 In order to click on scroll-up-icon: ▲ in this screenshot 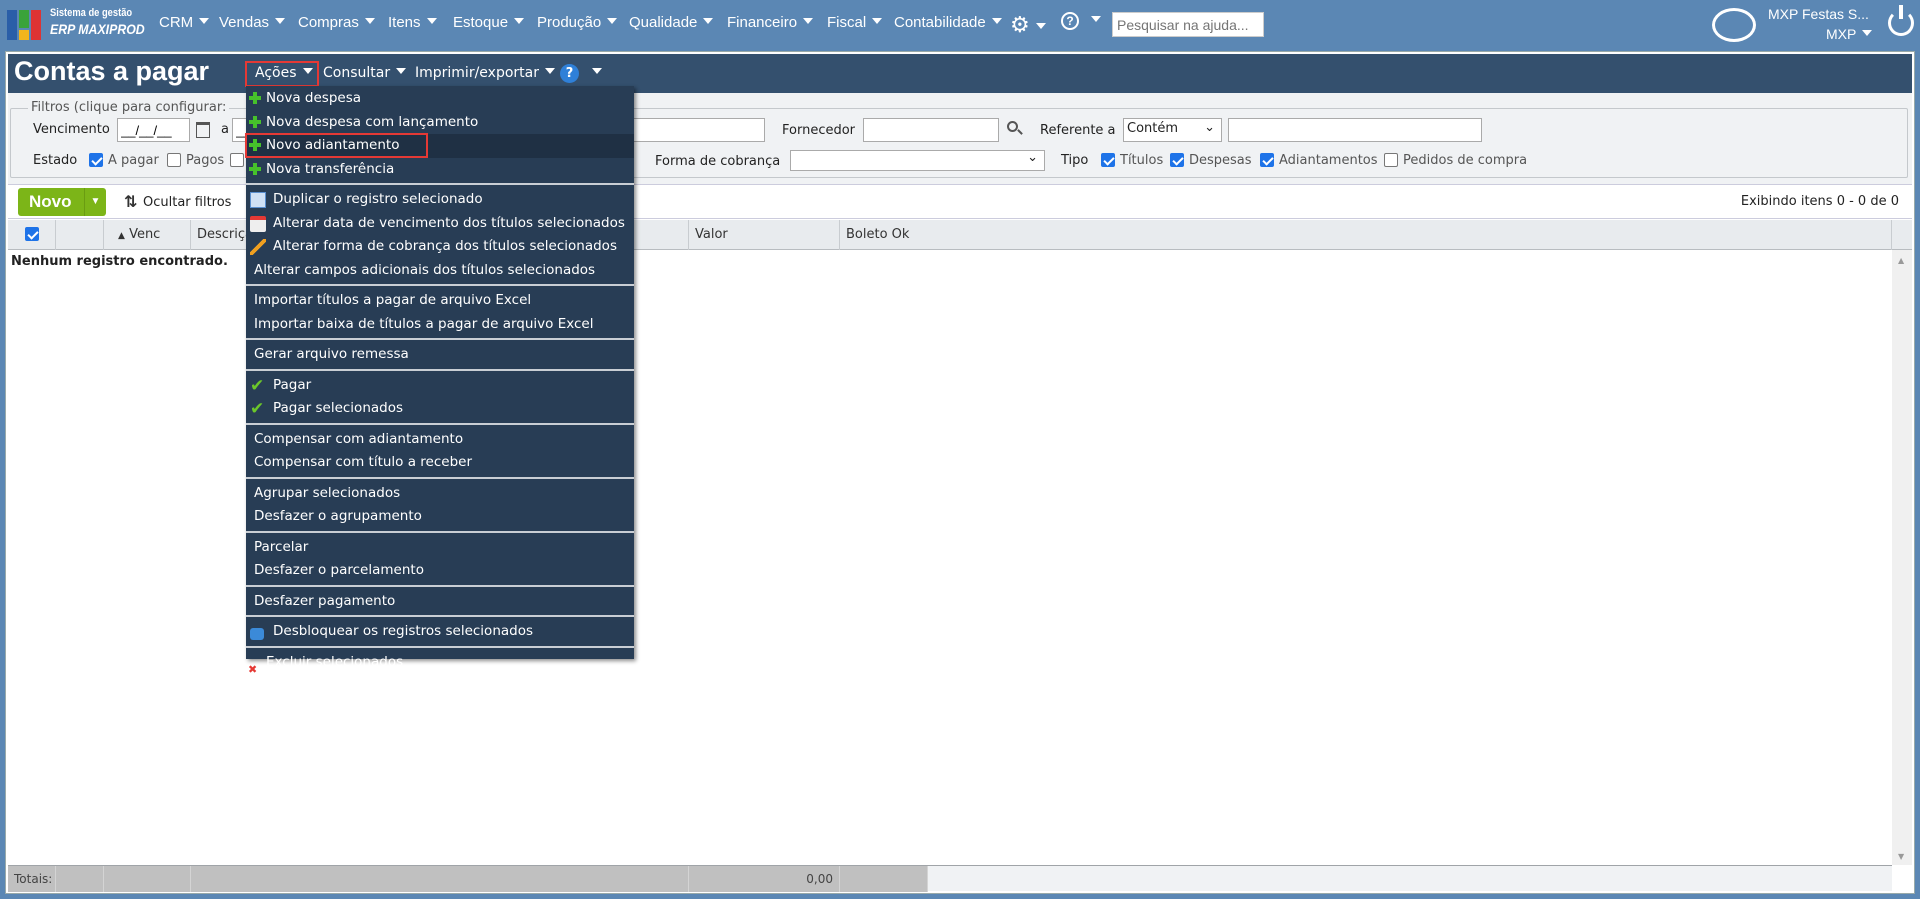, I will do `click(1901, 260)`.